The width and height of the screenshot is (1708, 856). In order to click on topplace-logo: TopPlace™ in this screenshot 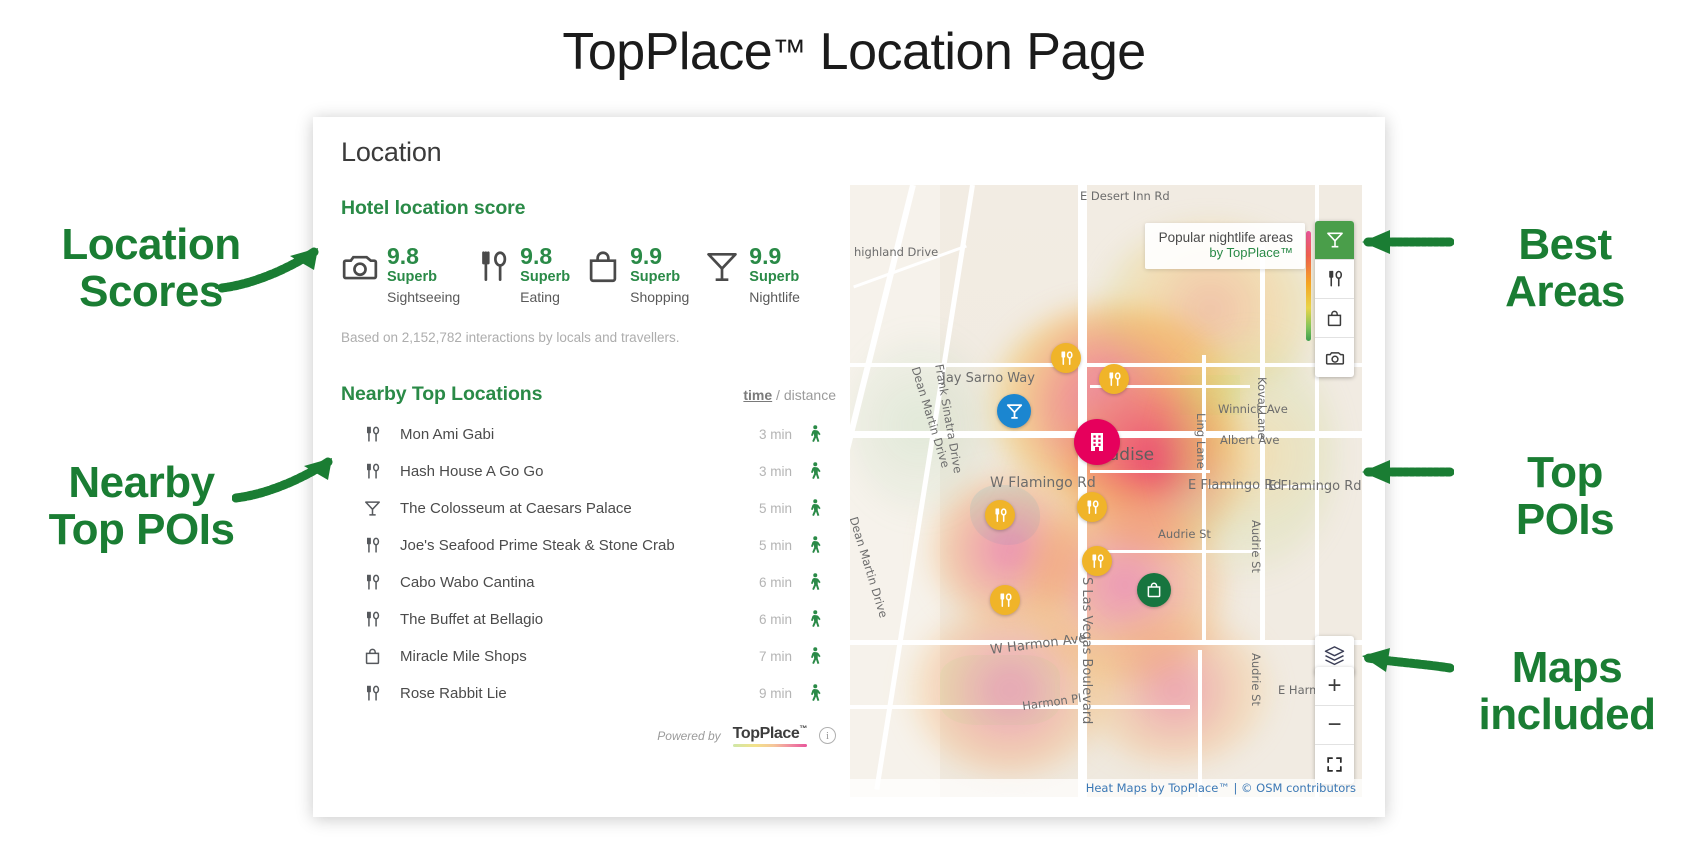, I will do `click(769, 736)`.